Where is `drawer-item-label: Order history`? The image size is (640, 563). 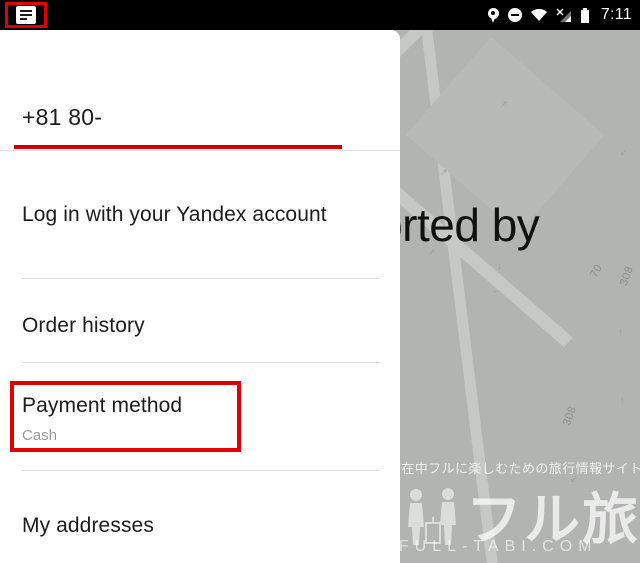 drawer-item-label: Order history is located at coordinates (83, 325).